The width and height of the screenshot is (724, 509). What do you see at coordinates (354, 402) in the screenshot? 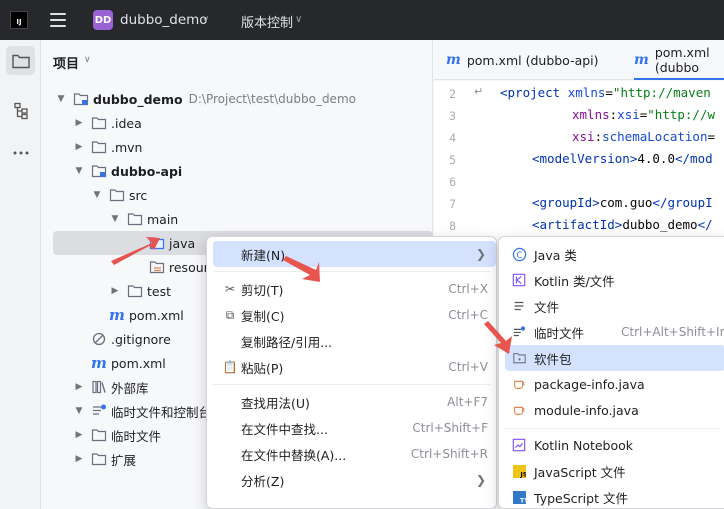
I see `menu-item-find-usages: 查找用法(U) Alt+F7` at bounding box center [354, 402].